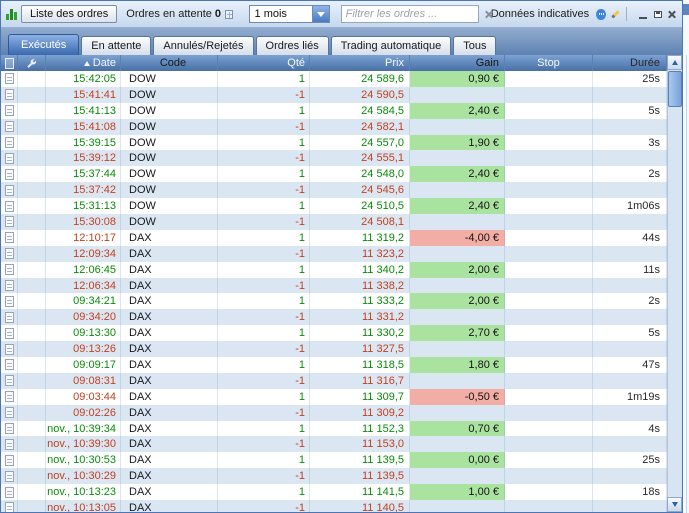 The image size is (689, 513). I want to click on vertical-scrollbar, so click(674, 283).